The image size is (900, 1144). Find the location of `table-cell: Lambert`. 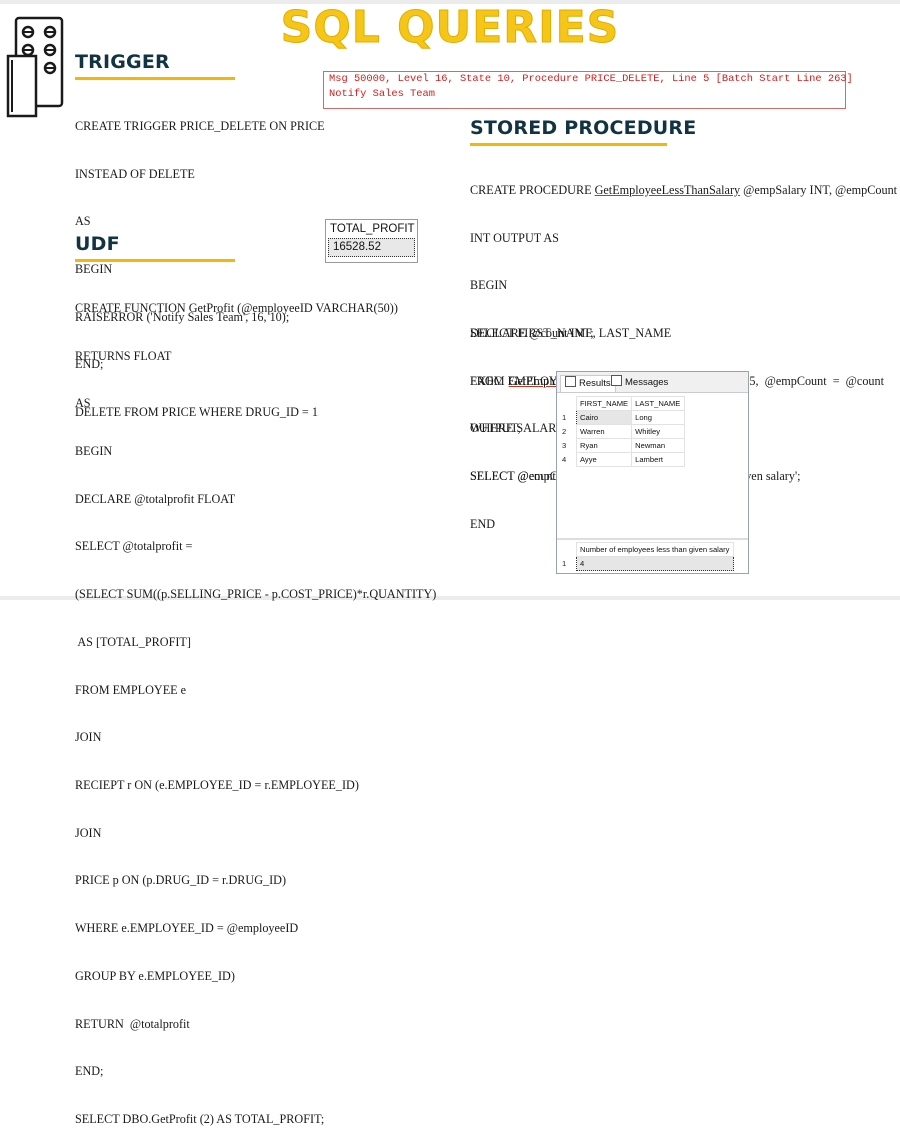

table-cell: Lambert is located at coordinates (658, 459).